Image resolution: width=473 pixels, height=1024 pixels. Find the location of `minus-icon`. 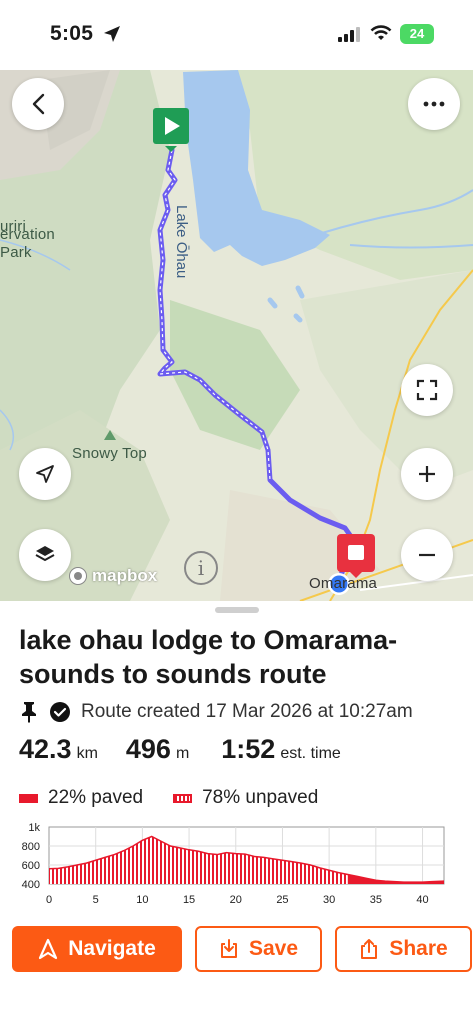

minus-icon is located at coordinates (427, 555).